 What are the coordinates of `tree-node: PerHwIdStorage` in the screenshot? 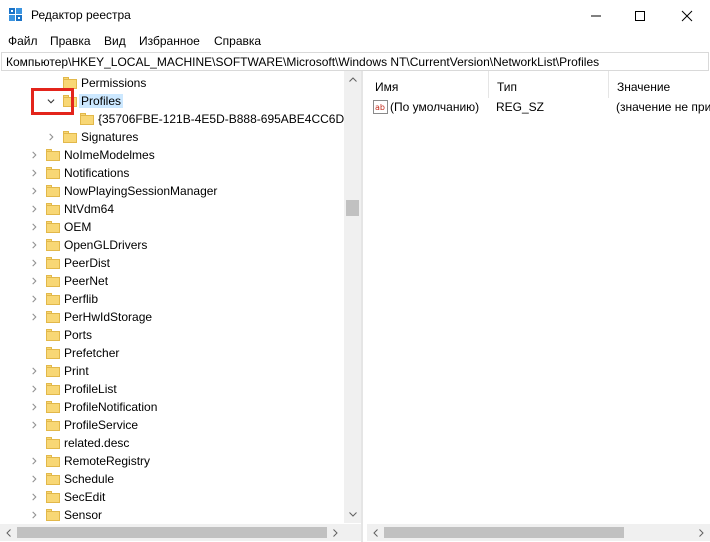 It's located at (172, 317).